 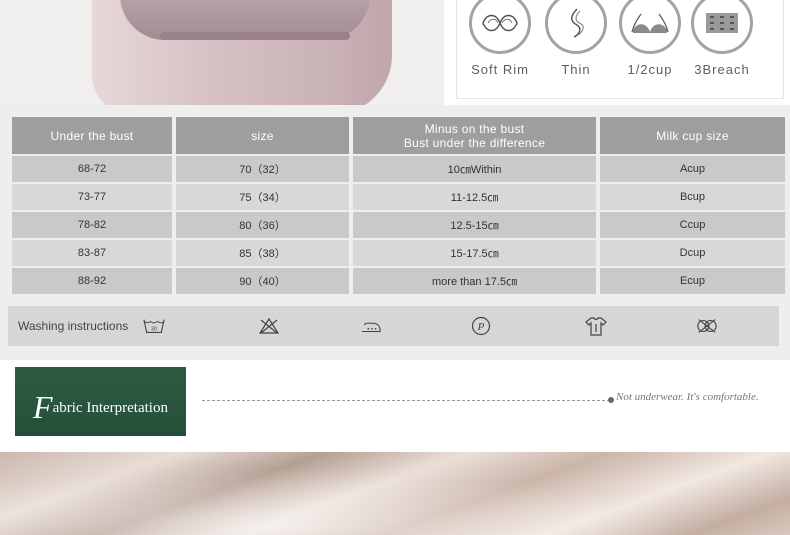 I want to click on header-line-2: Bust under the difference, so click(x=474, y=142).